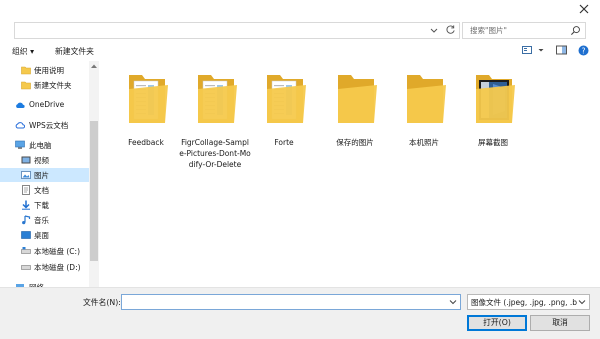 Image resolution: width=600 pixels, height=339 pixels. I want to click on nav-item-label: 音乐, so click(41, 220).